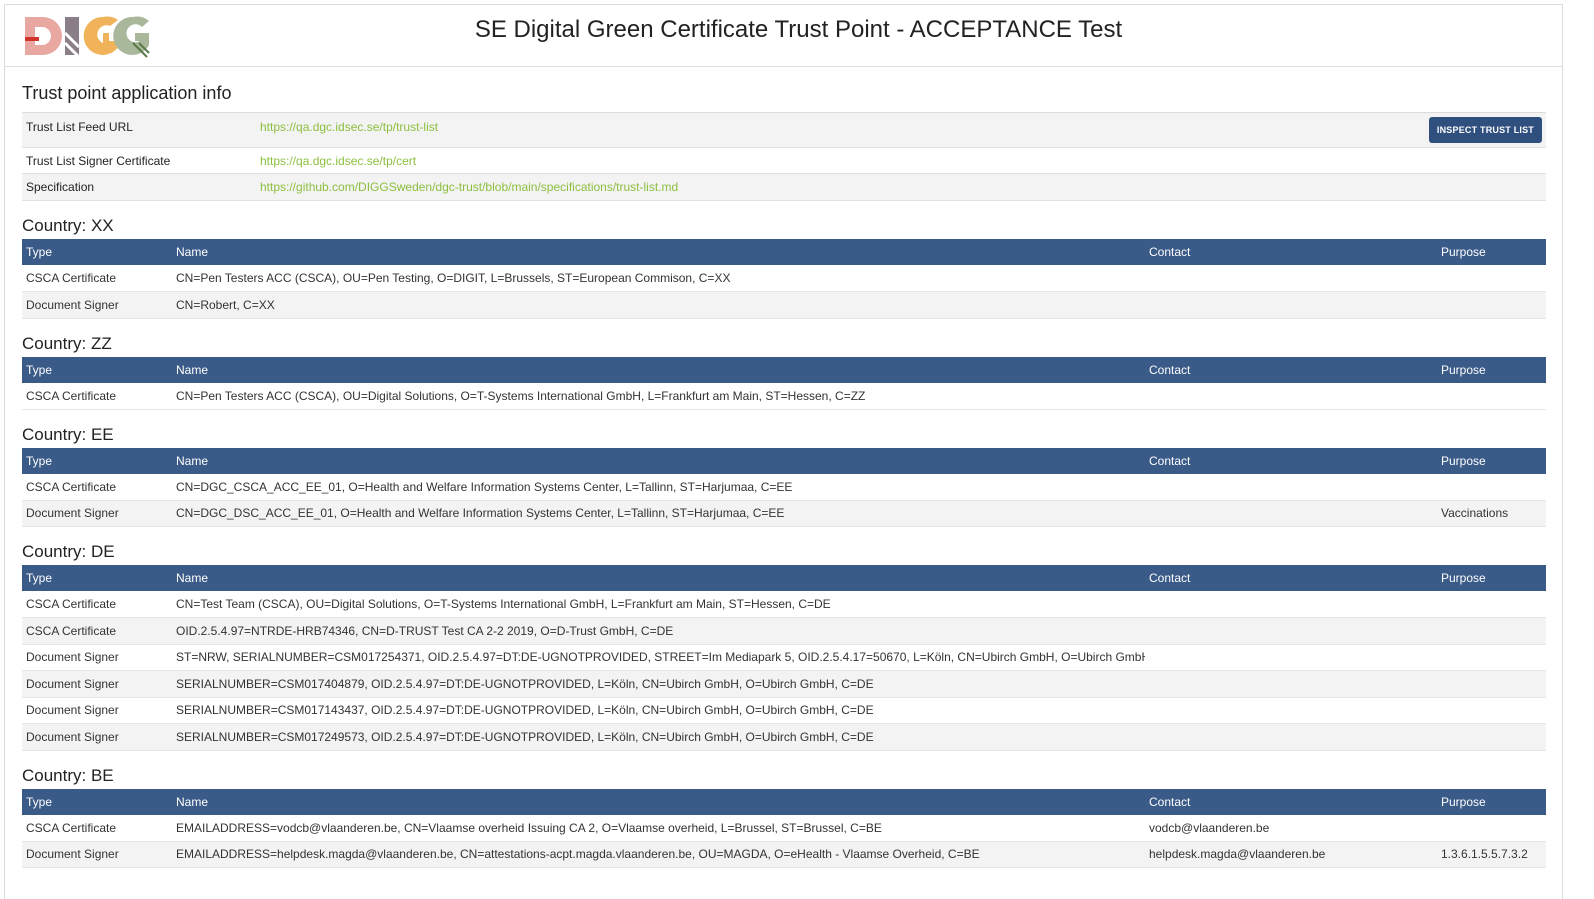  Describe the element at coordinates (1485, 130) in the screenshot. I see `inspect-trust-list-button: INSPECT TRUST LIST` at that location.